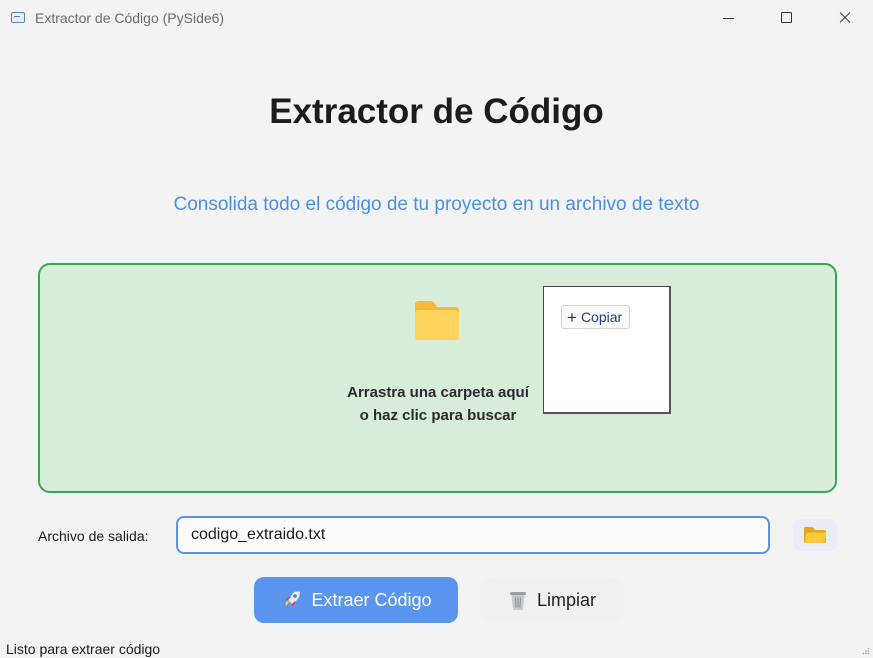 The image size is (873, 658). I want to click on minimize-button, so click(728, 18).